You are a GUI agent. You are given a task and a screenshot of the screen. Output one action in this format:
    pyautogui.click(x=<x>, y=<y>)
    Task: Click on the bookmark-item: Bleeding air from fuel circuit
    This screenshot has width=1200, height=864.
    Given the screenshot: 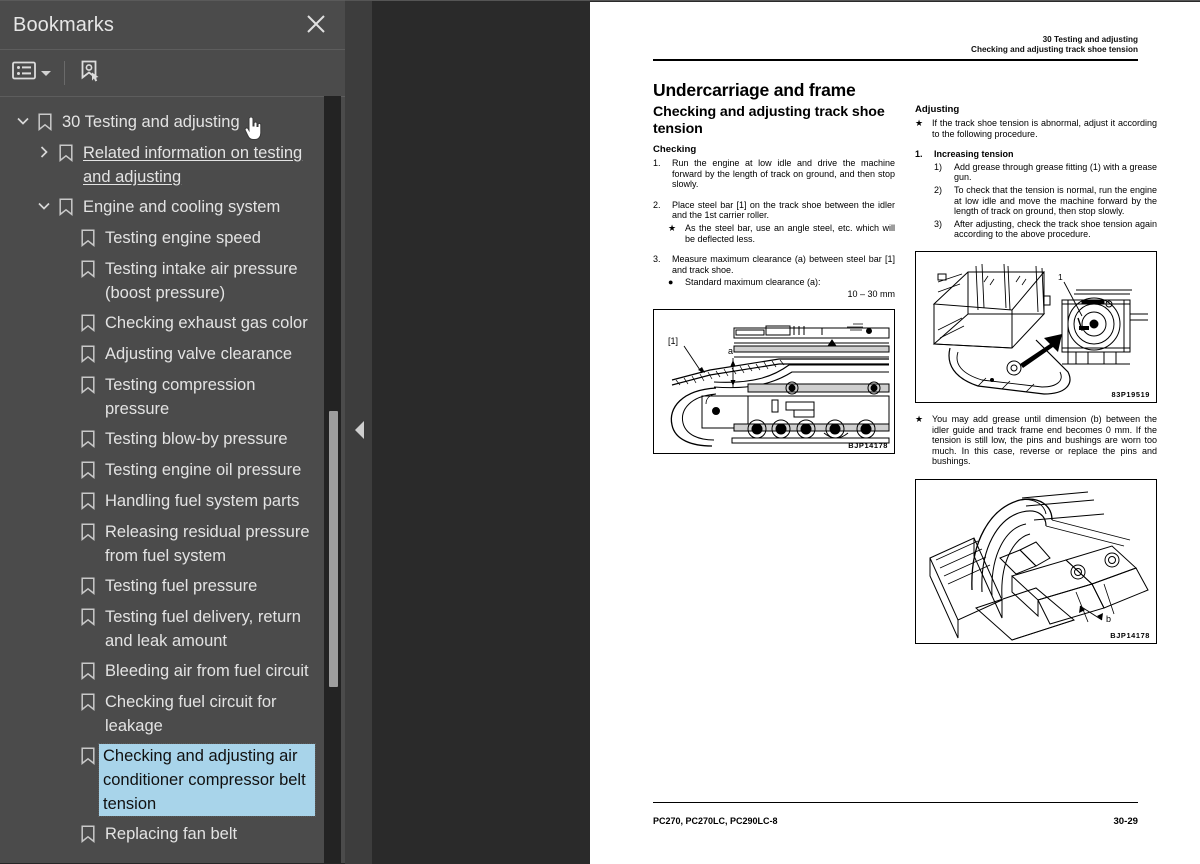 What is the action you would take?
    pyautogui.click(x=172, y=671)
    